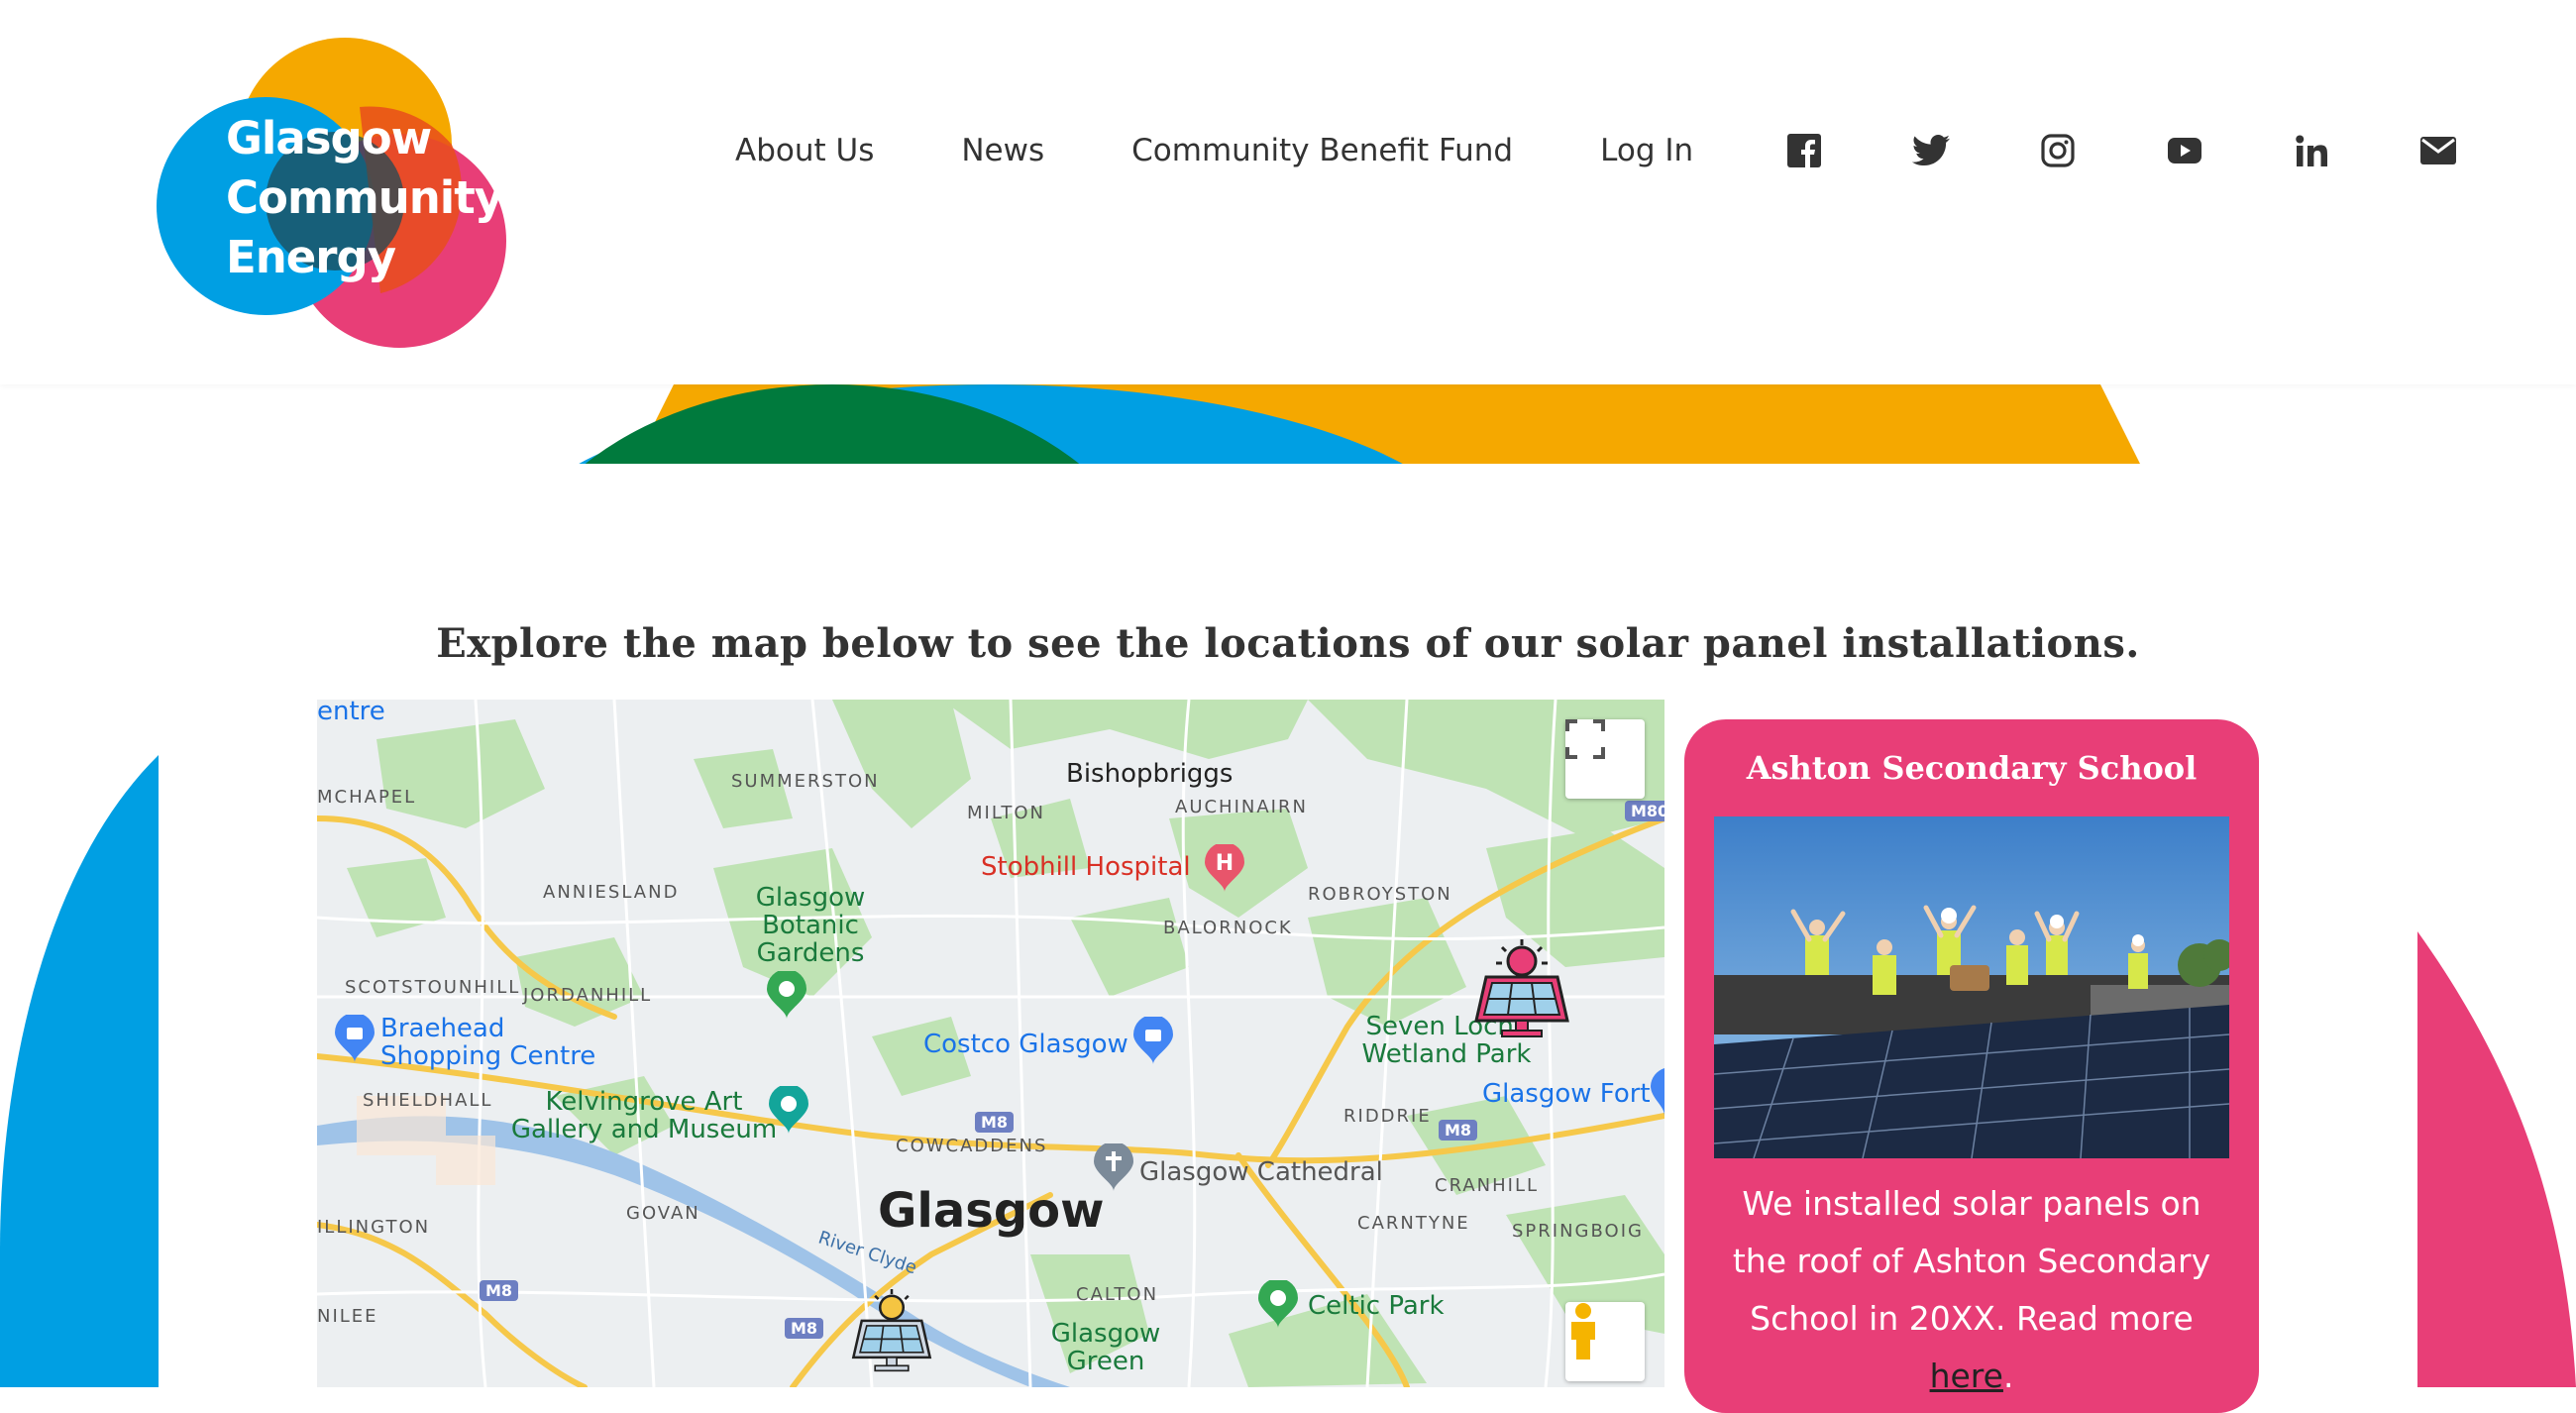 This screenshot has height=1413, width=2576. What do you see at coordinates (805, 151) in the screenshot?
I see `nav-about-us: About Us` at bounding box center [805, 151].